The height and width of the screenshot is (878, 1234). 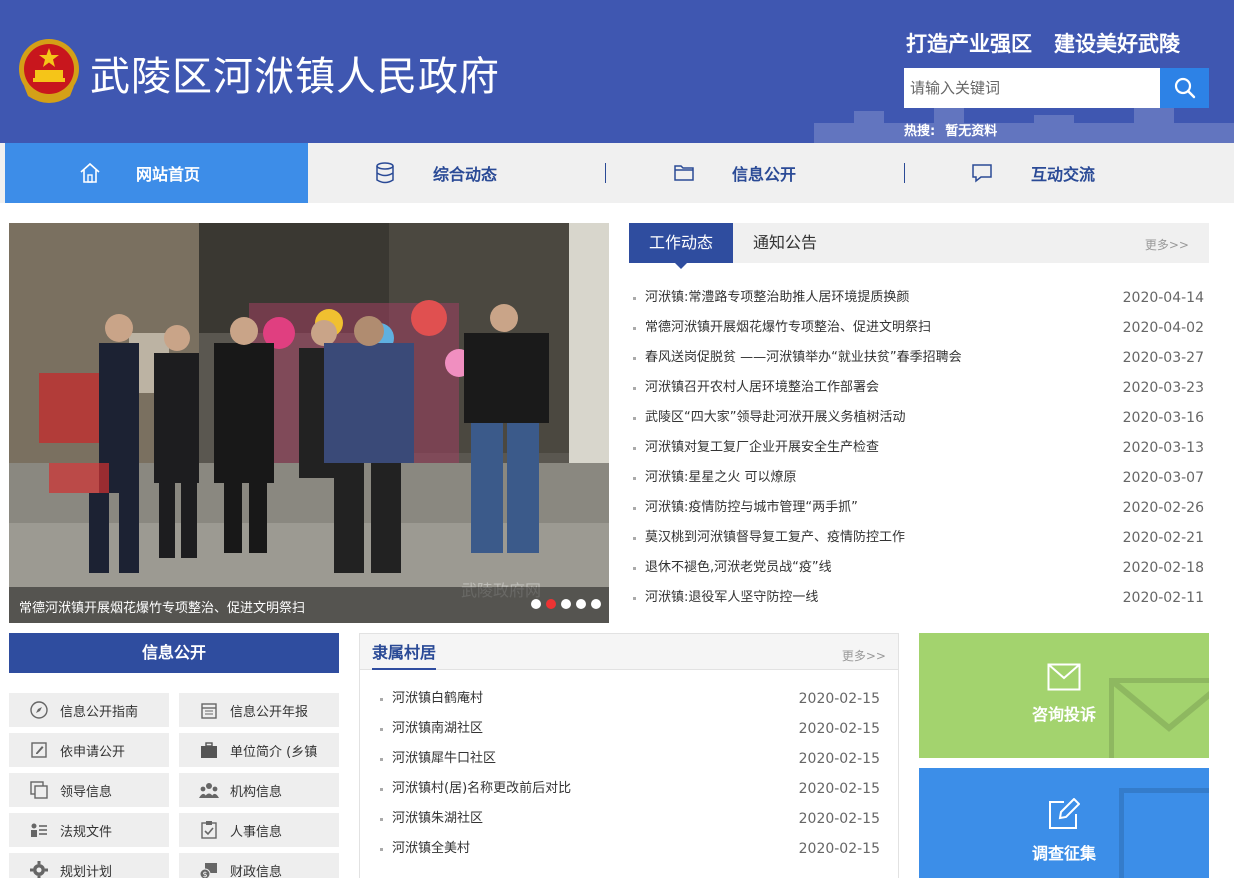 I want to click on villages-header: 隶属村居 更多>>, so click(x=629, y=652).